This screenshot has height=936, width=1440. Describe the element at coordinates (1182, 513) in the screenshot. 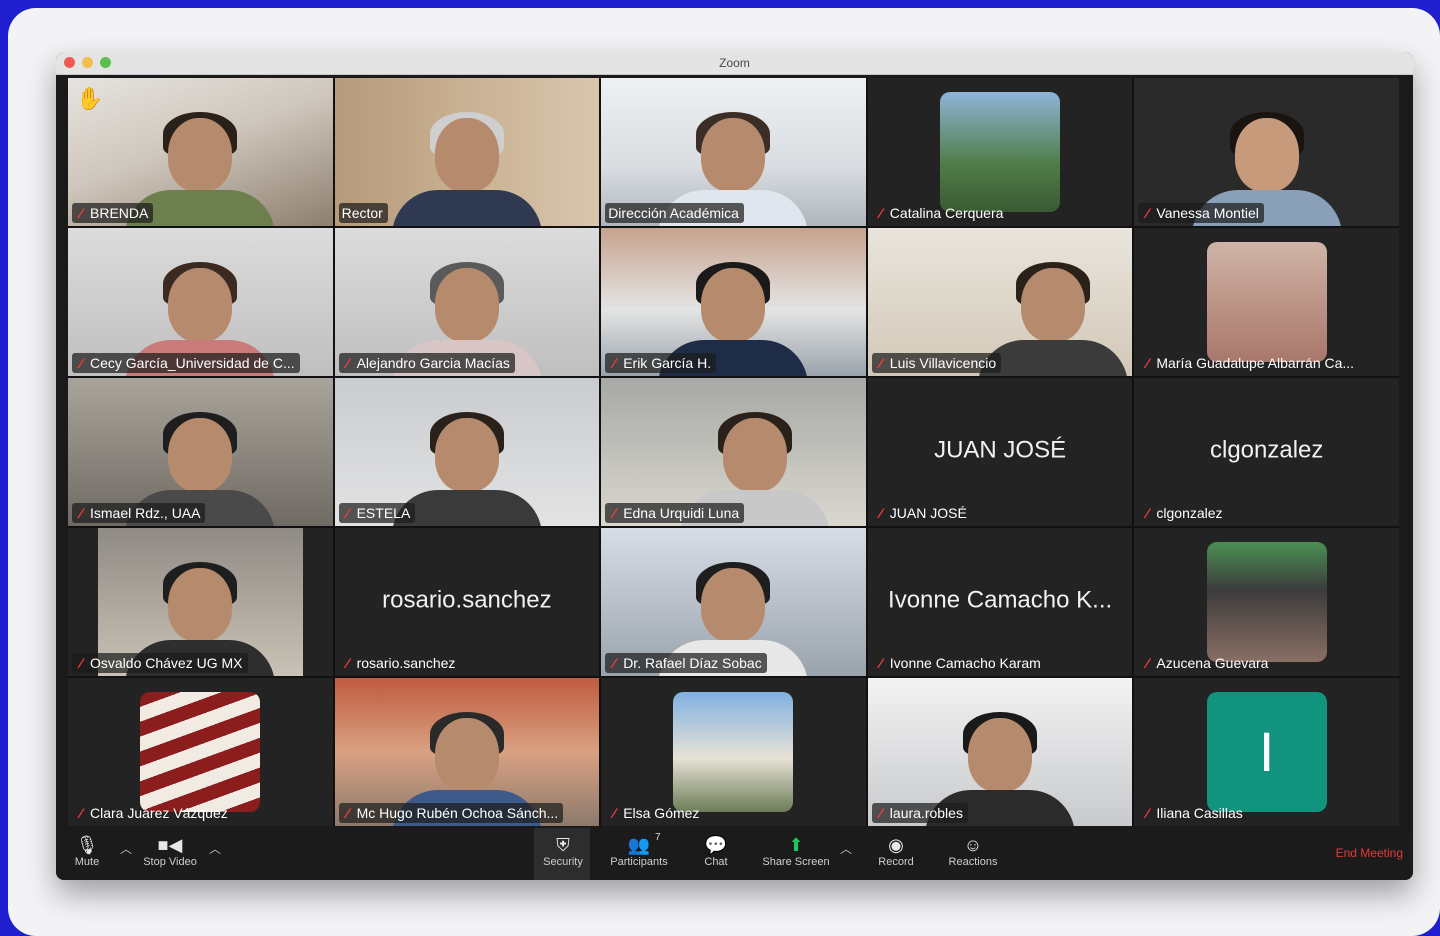

I see `participant-name-label: ⁄ clgonzalez` at that location.